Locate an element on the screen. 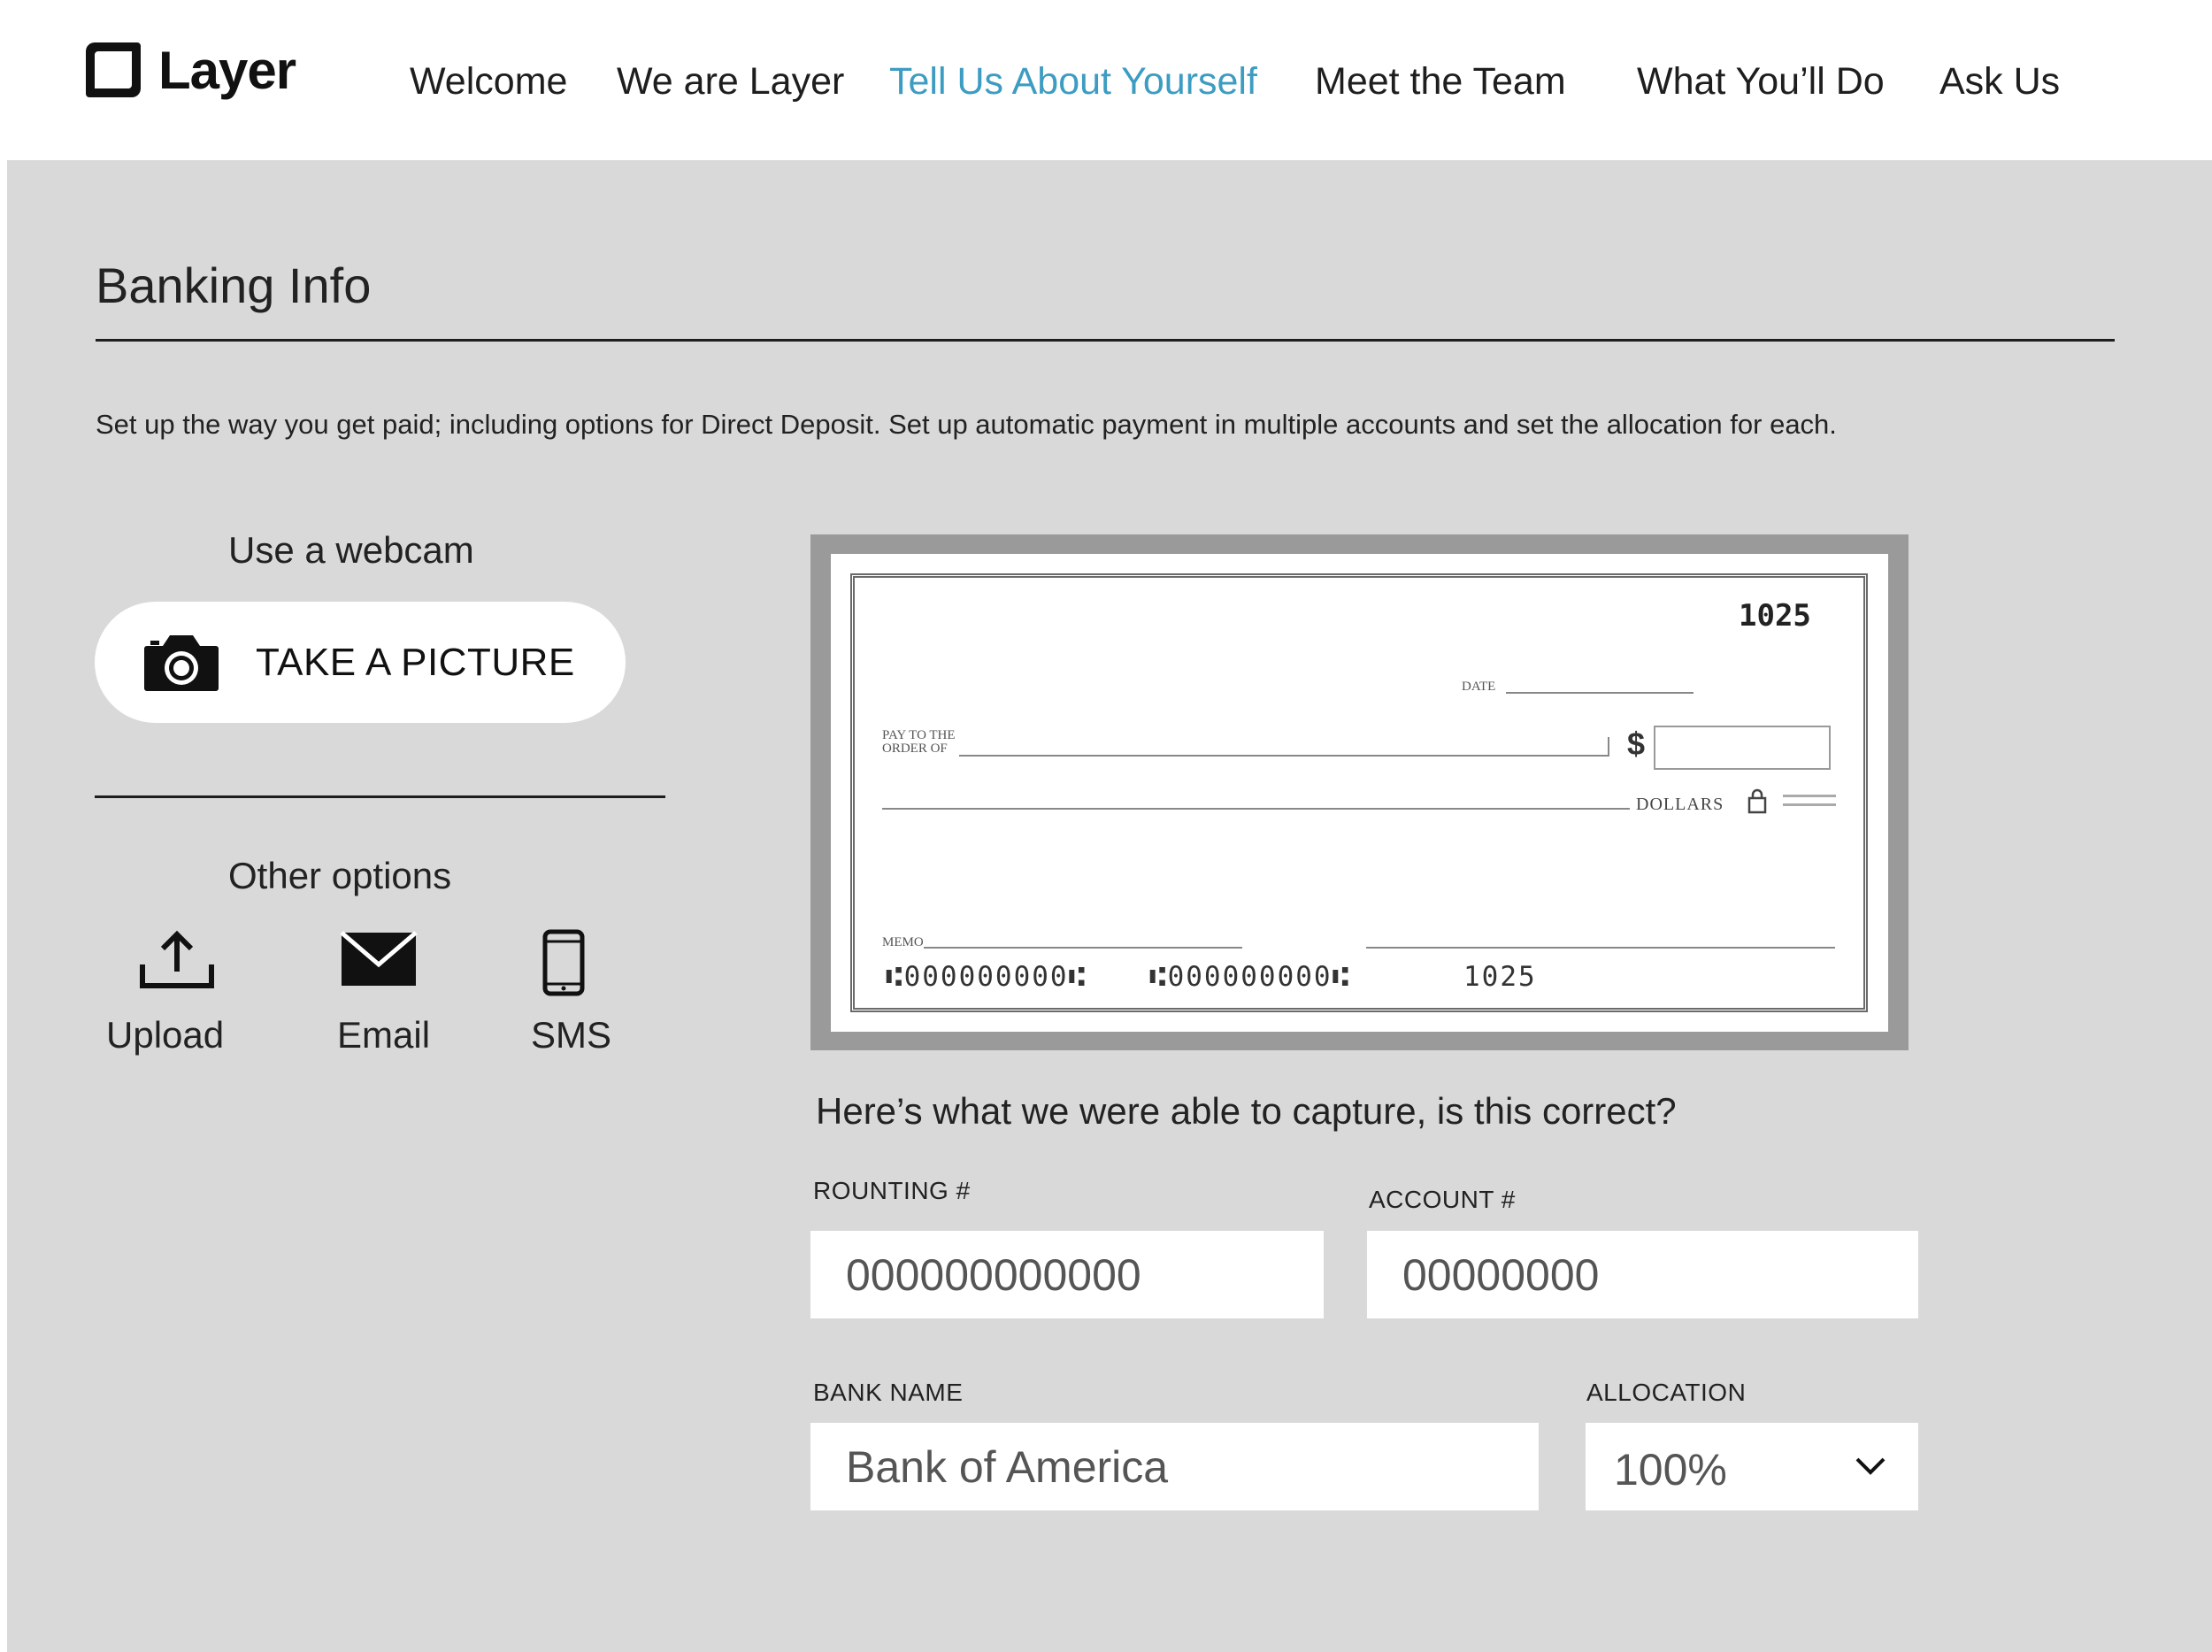 This screenshot has height=1652, width=2212. check-memo-line is located at coordinates (1083, 948).